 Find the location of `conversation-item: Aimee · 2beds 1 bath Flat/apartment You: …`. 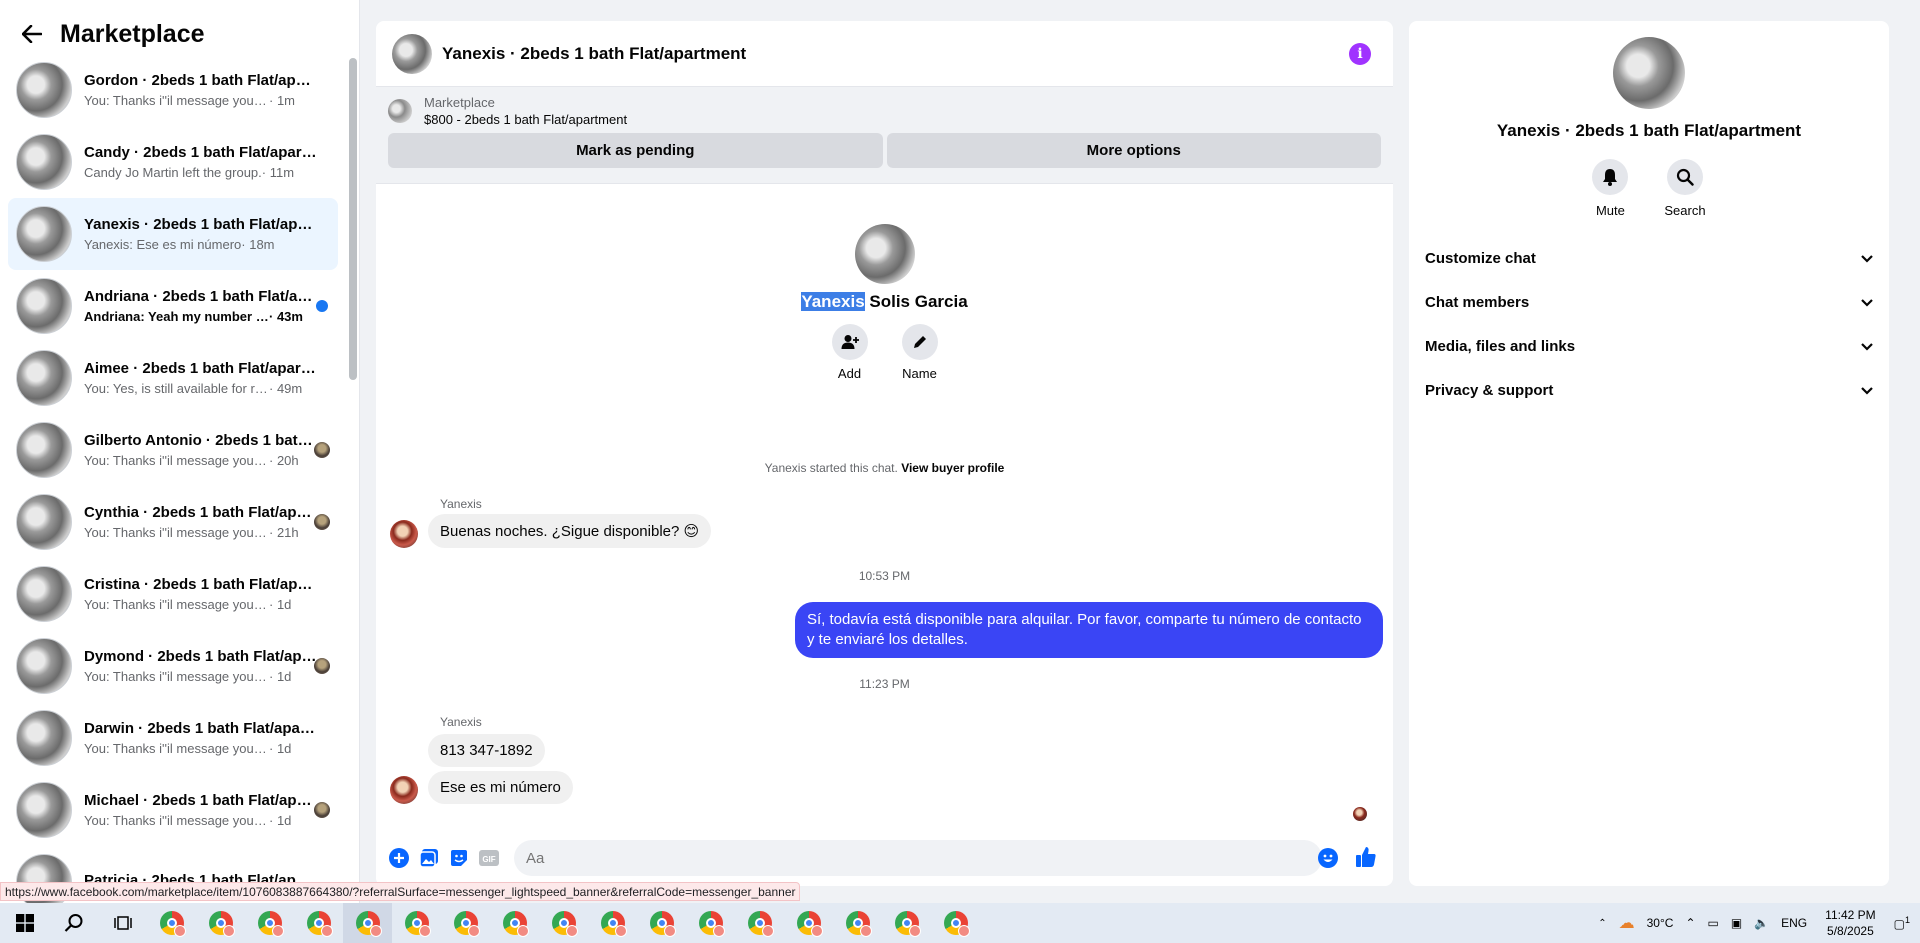

conversation-item: Aimee · 2beds 1 bath Flat/apartment You: … is located at coordinates (173, 378).